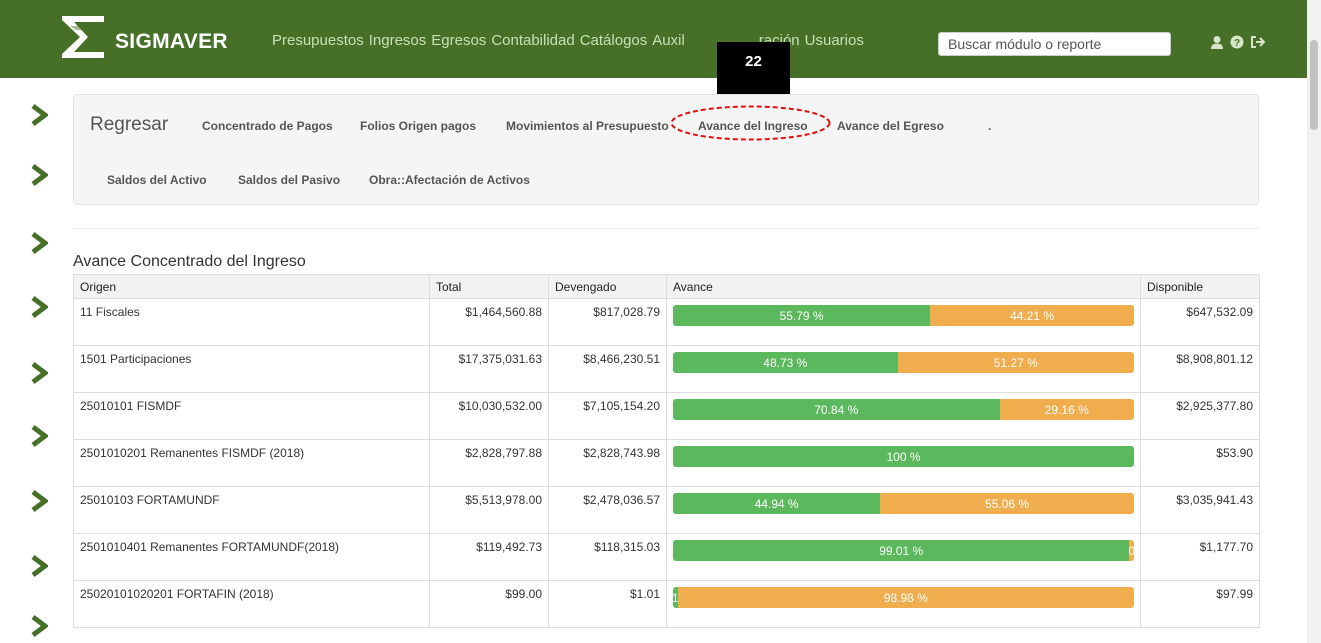 Image resolution: width=1321 pixels, height=643 pixels. What do you see at coordinates (1032, 315) in the screenshot?
I see `progress-remaining: 44.21 %` at bounding box center [1032, 315].